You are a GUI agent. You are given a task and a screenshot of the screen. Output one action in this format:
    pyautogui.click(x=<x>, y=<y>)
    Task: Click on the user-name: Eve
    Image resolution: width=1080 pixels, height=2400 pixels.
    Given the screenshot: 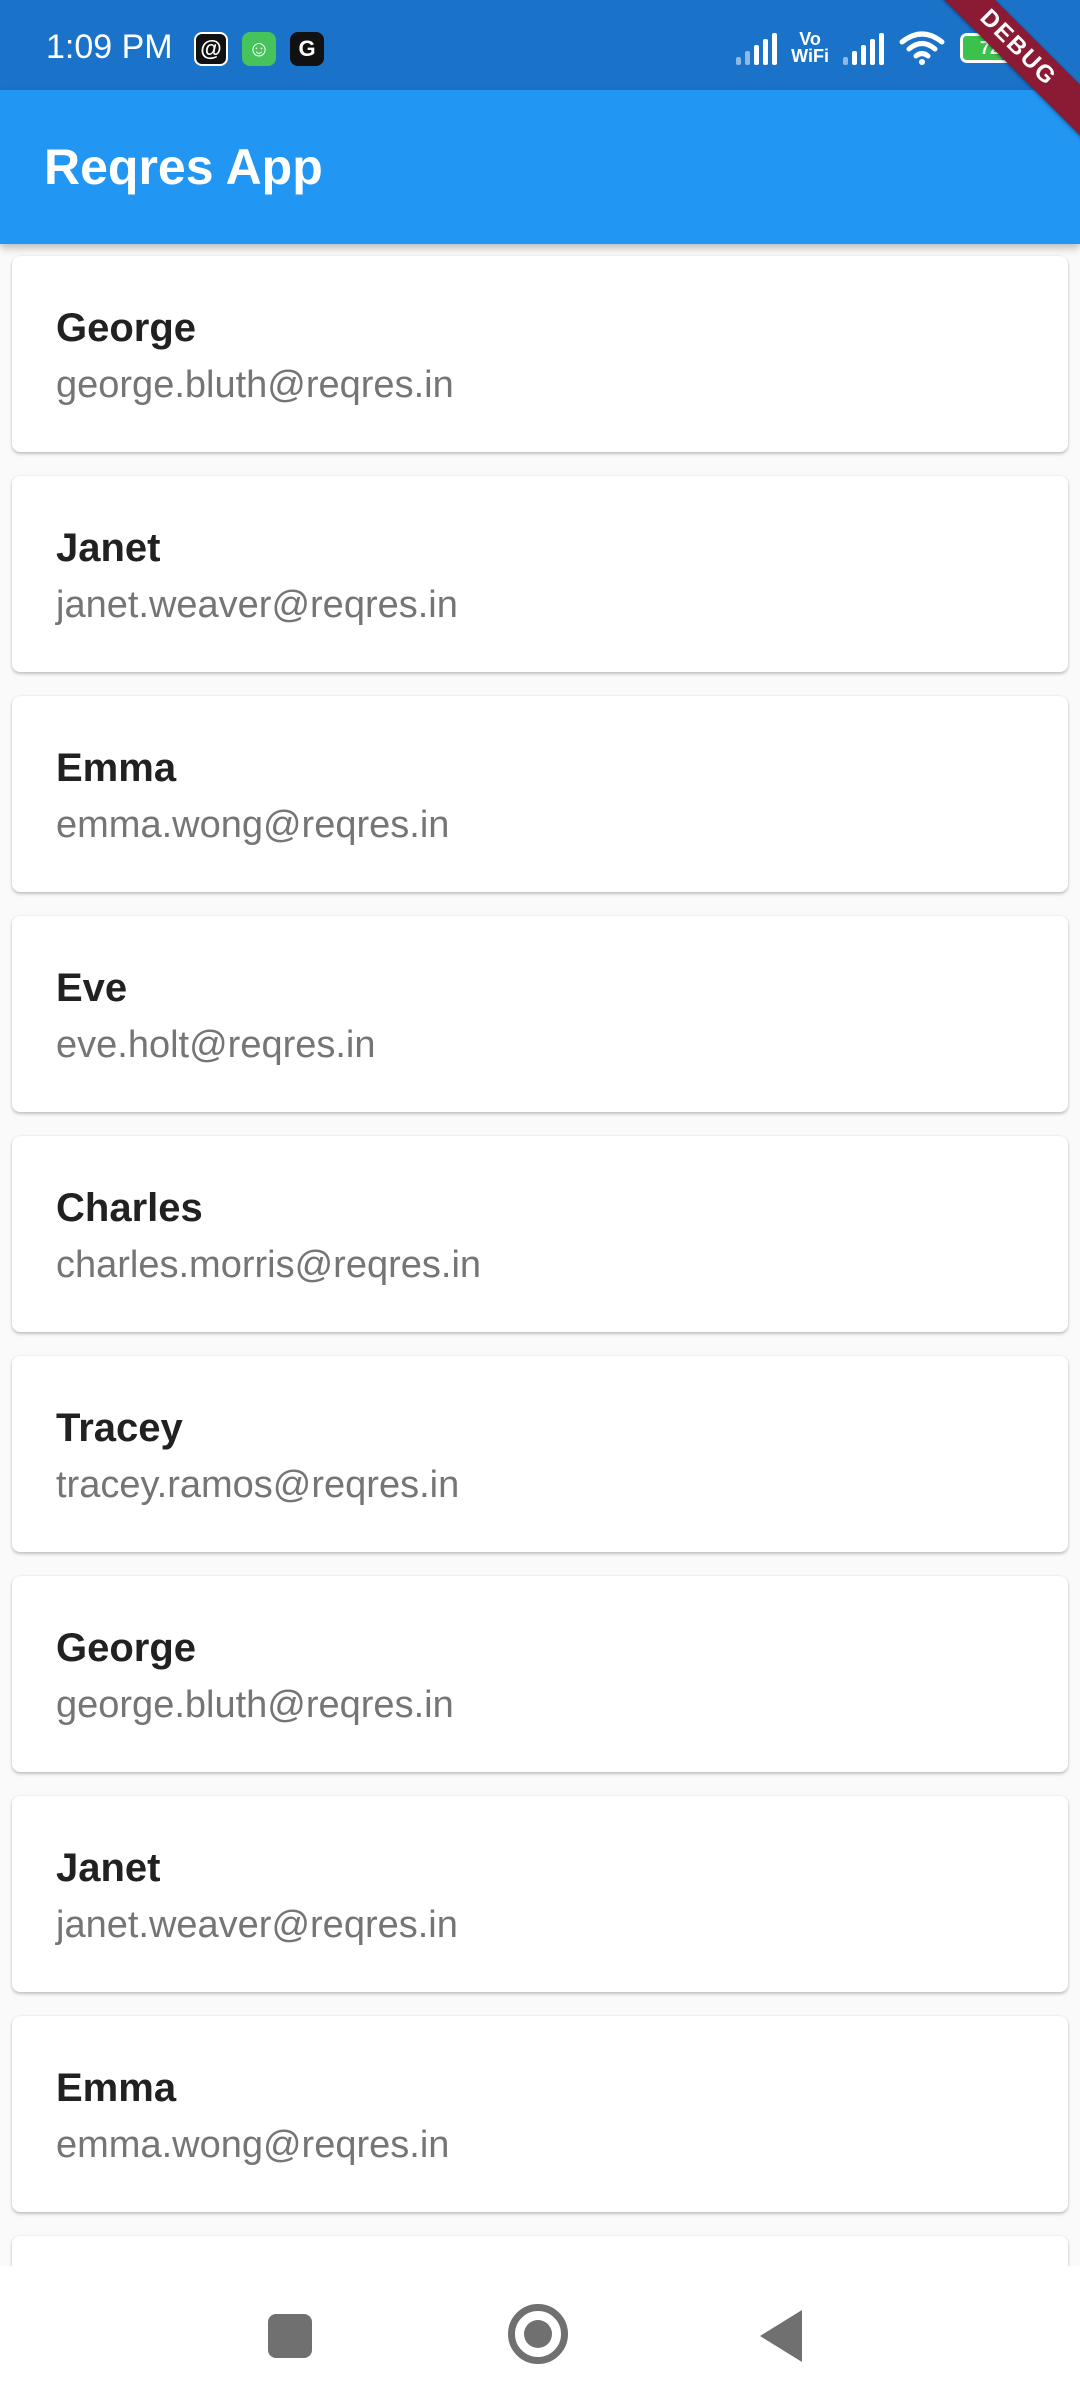 What is the action you would take?
    pyautogui.click(x=92, y=988)
    